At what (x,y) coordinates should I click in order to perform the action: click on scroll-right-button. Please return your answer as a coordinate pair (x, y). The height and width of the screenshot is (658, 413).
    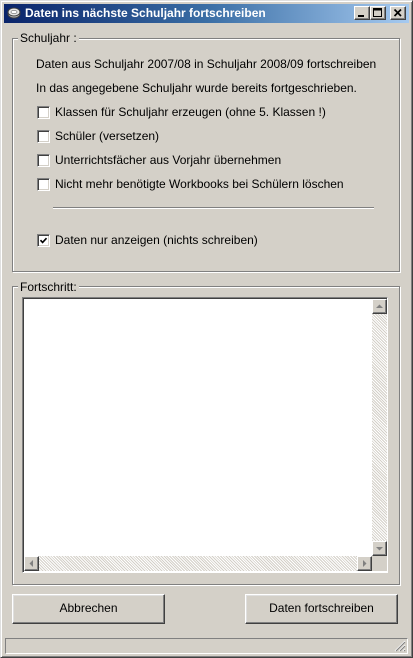
    Looking at the image, I should click on (364, 563).